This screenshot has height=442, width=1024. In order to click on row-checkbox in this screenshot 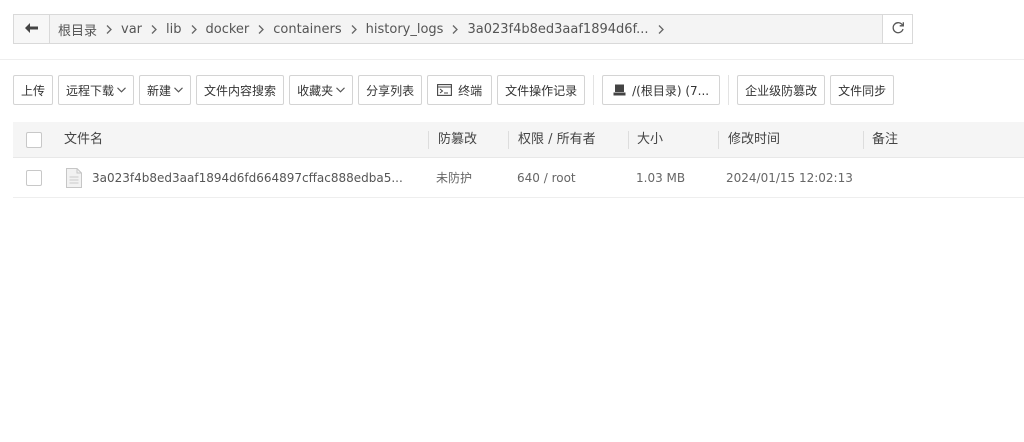, I will do `click(34, 178)`.